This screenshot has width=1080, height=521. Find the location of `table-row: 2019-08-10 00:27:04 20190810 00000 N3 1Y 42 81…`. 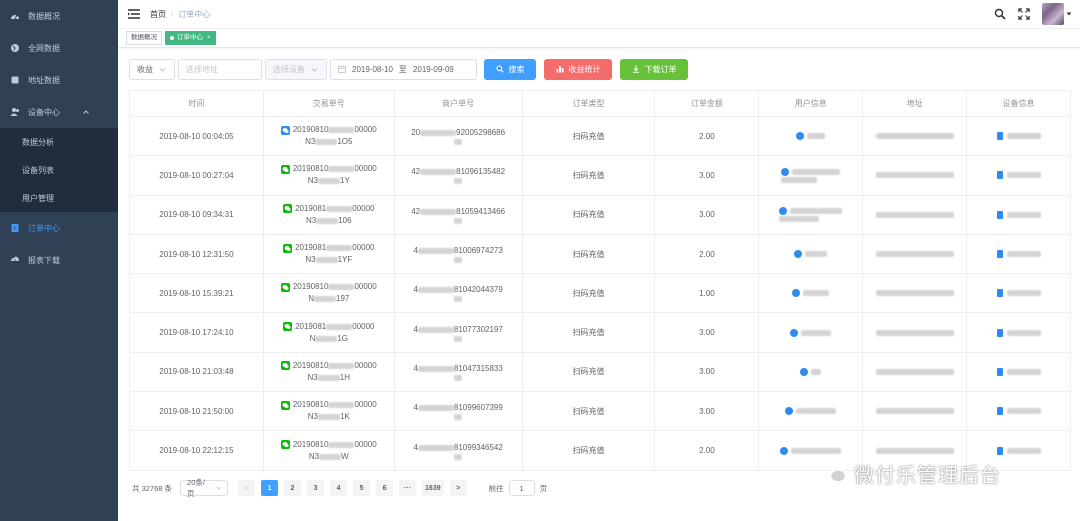

table-row: 2019-08-10 00:27:04 20190810 00000 N3 1Y 42 81… is located at coordinates (600, 176).